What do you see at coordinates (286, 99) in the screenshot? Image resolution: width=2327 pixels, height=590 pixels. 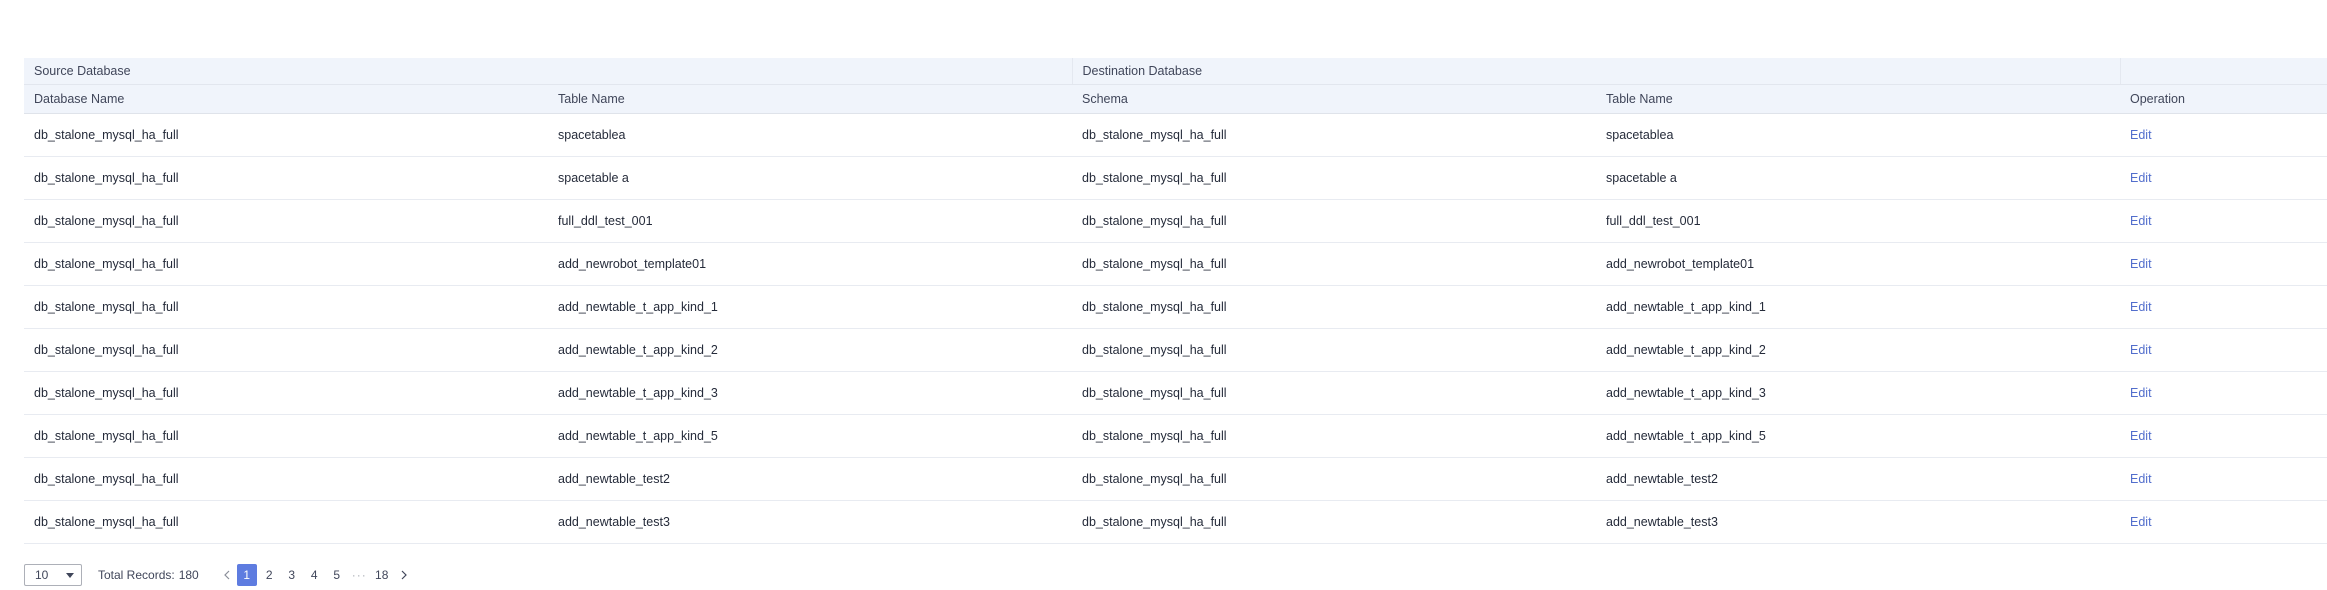 I see `column-header-database-name: Database Name` at bounding box center [286, 99].